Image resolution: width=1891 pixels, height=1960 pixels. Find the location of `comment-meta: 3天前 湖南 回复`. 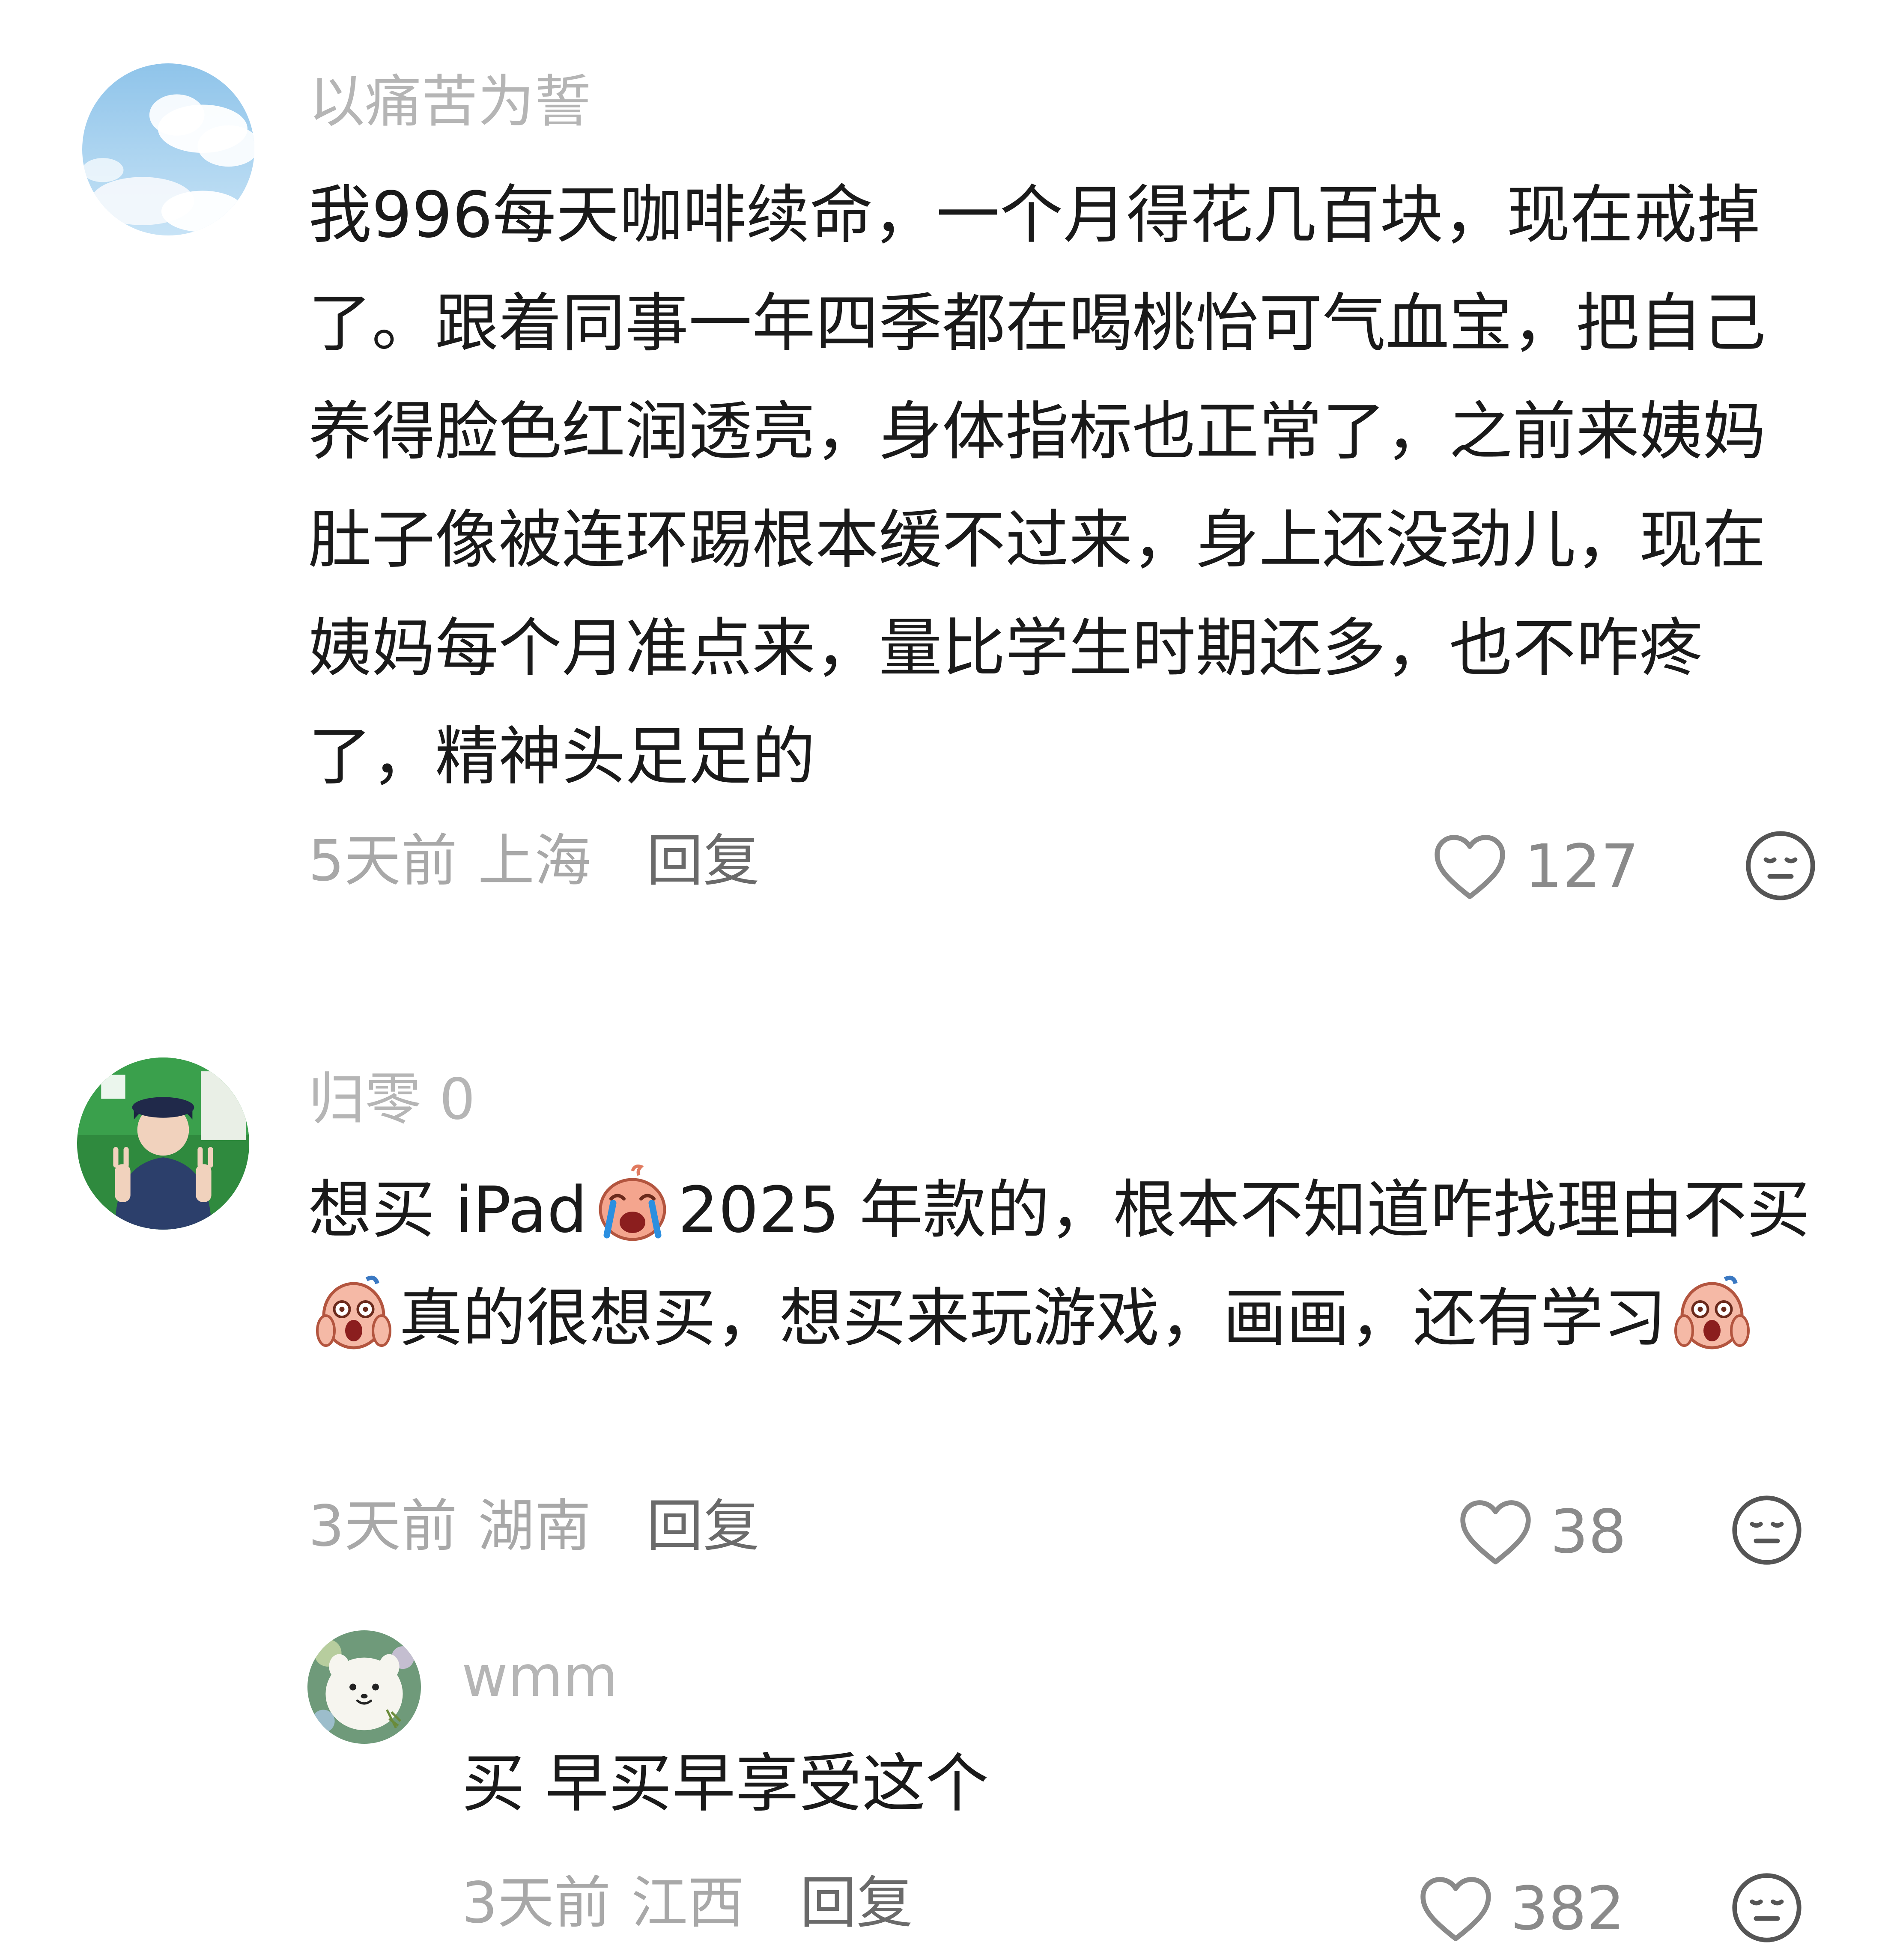

comment-meta: 3天前 湖南 回复 is located at coordinates (534, 1526).